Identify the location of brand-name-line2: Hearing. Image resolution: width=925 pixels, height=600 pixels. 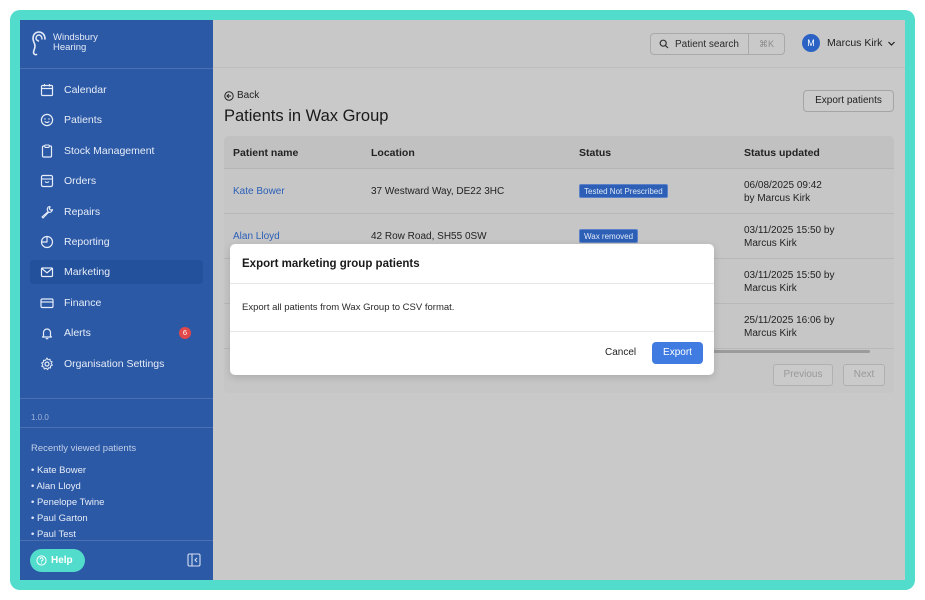
(70, 47).